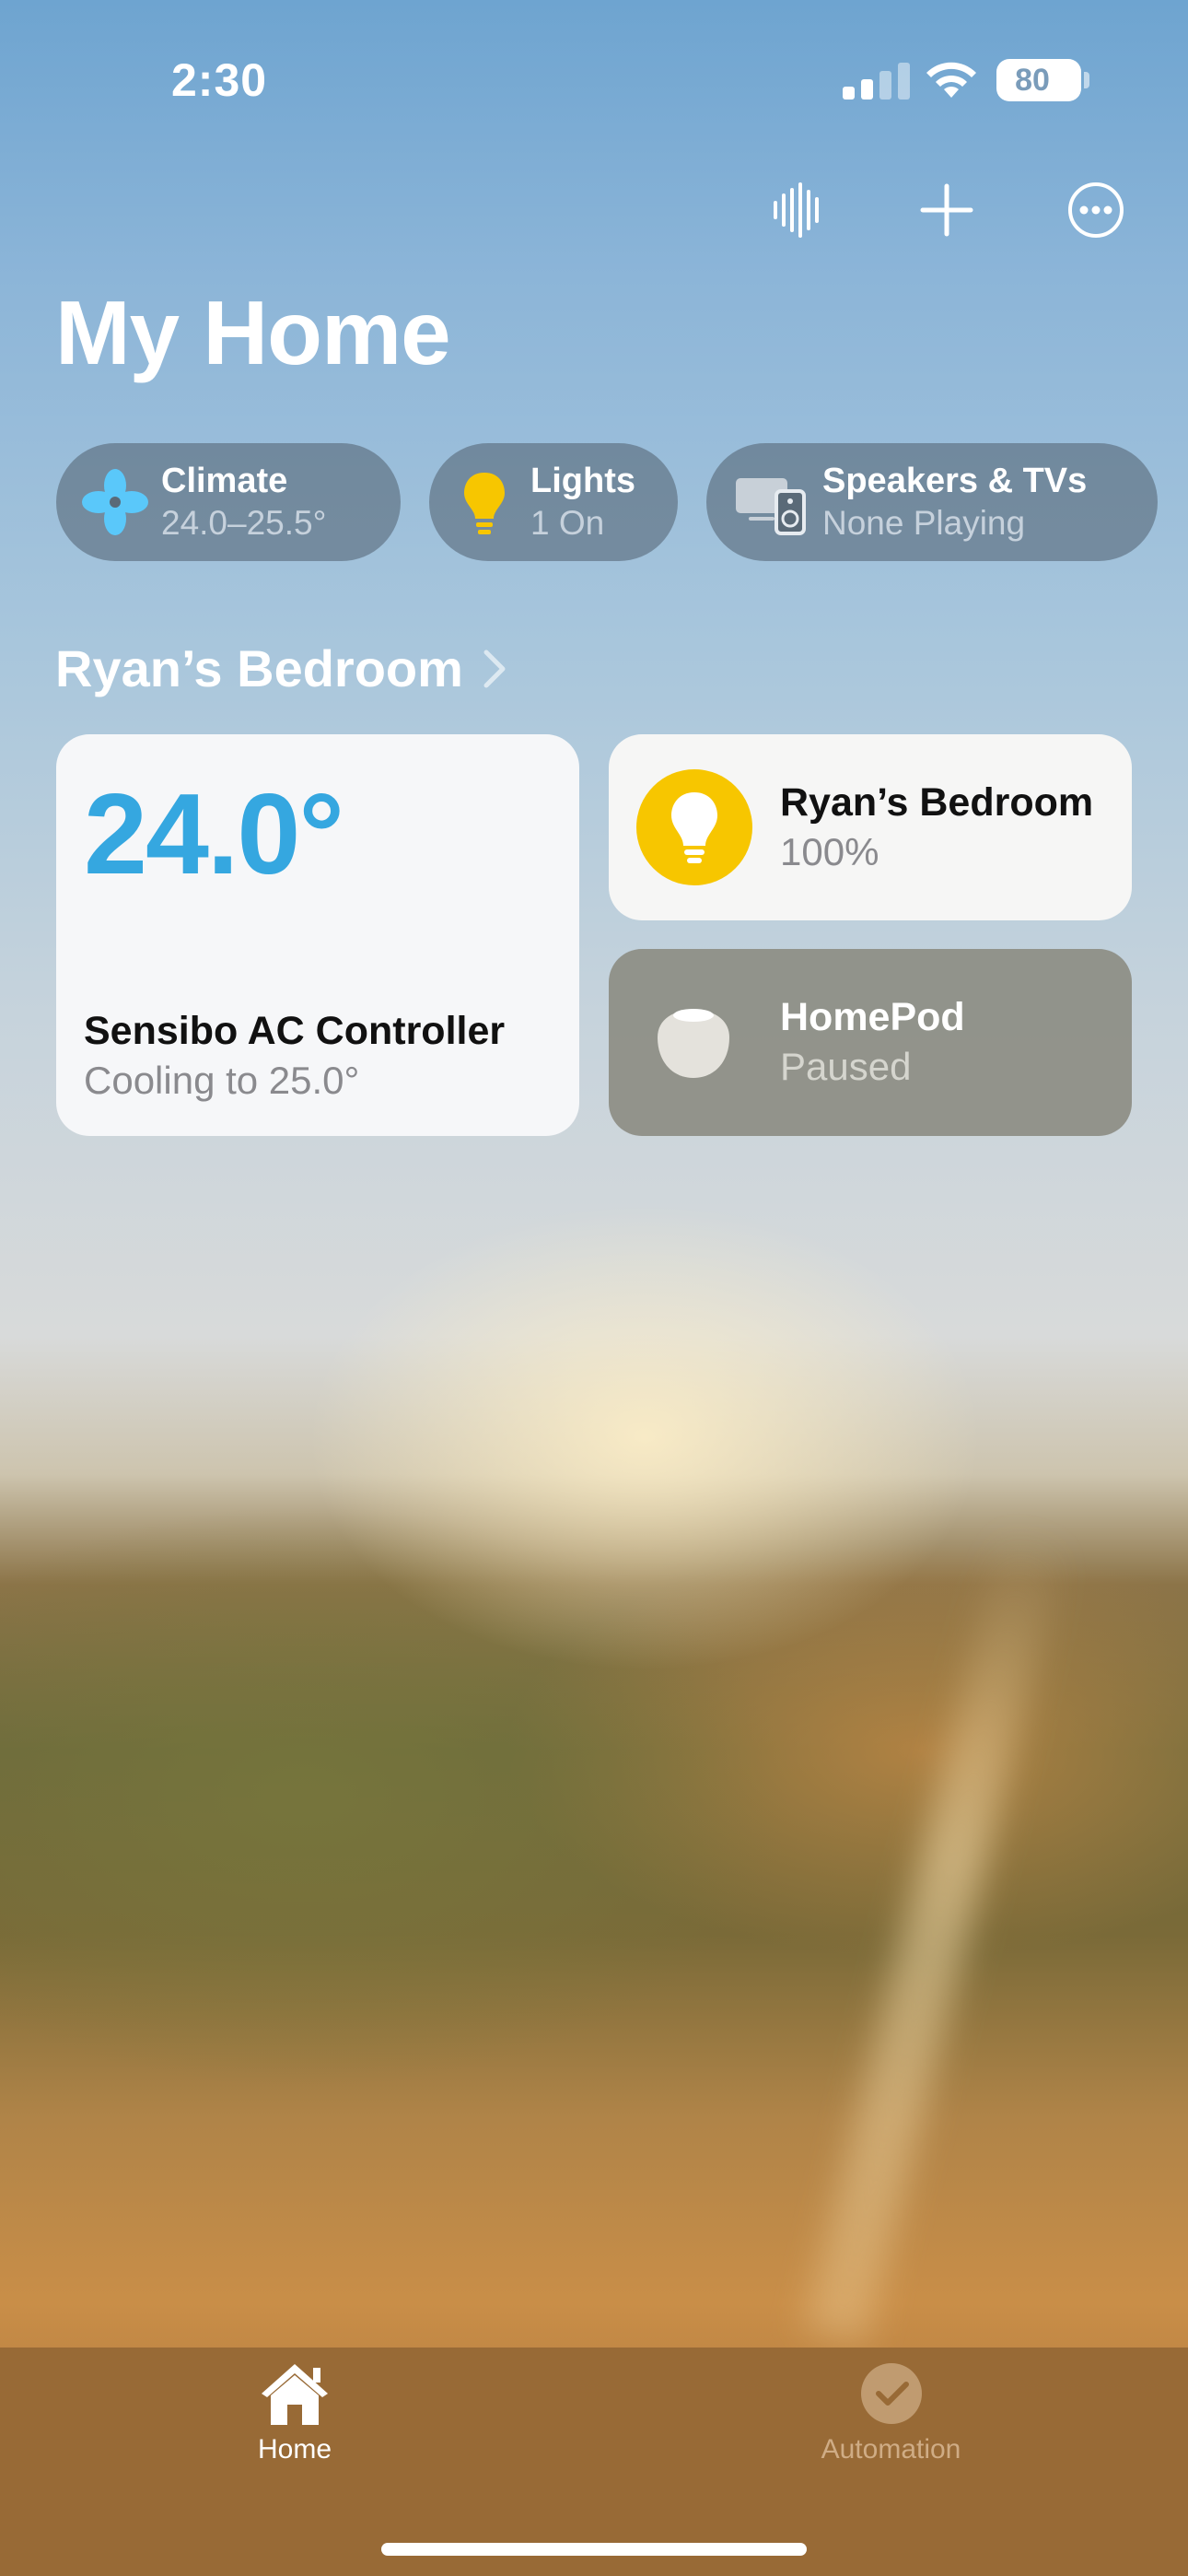 The height and width of the screenshot is (2576, 1188). I want to click on tab-bar, so click(594, 2462).